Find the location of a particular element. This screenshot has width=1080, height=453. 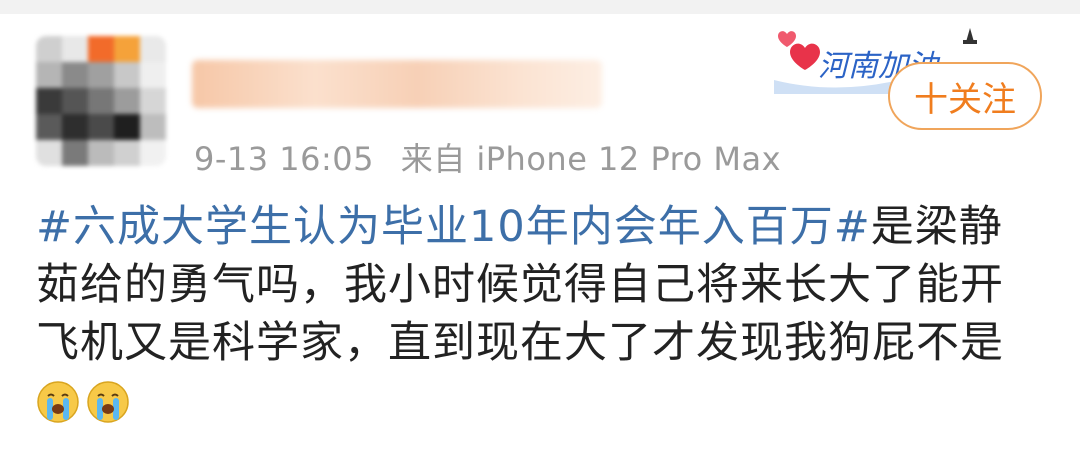

post-meta: 9-13 16:05 来自 iPhone 12 Pro Max is located at coordinates (487, 157).